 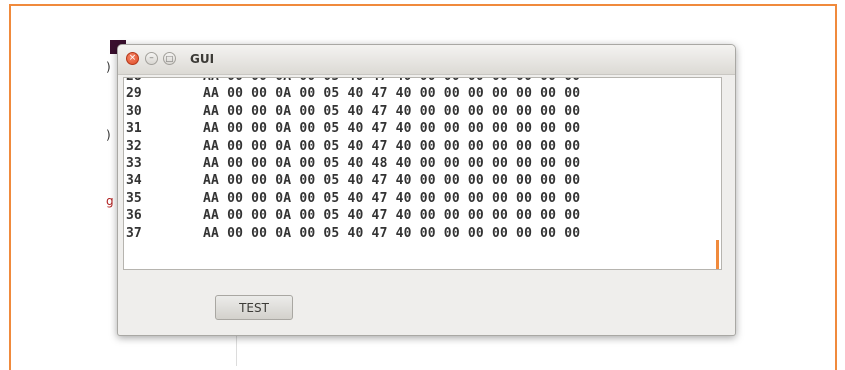 What do you see at coordinates (134, 111) in the screenshot?
I see `row-number: 30` at bounding box center [134, 111].